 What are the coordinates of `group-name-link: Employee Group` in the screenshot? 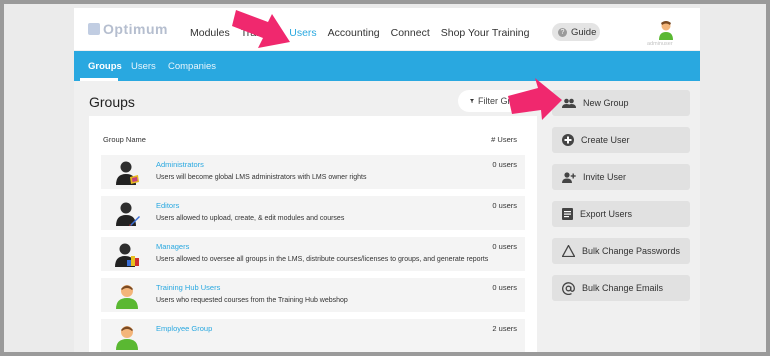 It's located at (184, 328).